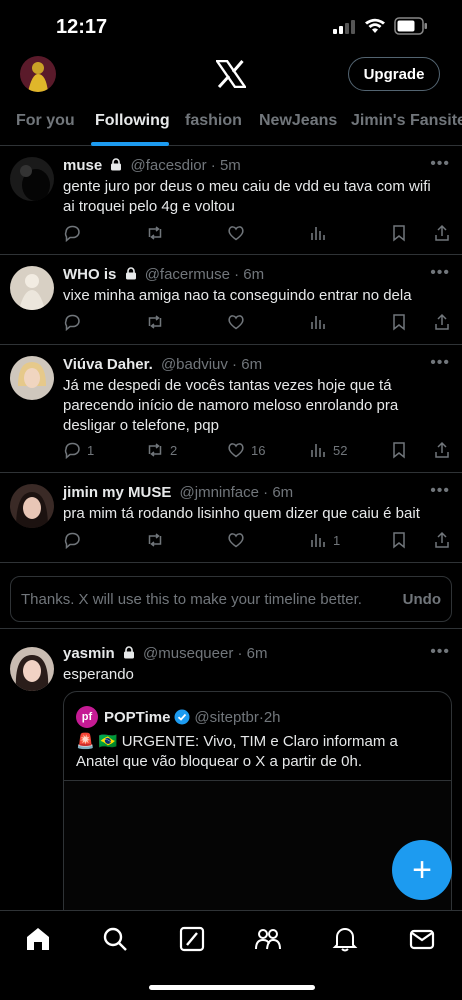 This screenshot has height=1000, width=462. I want to click on tab-newjeans: NewJeans, so click(298, 121).